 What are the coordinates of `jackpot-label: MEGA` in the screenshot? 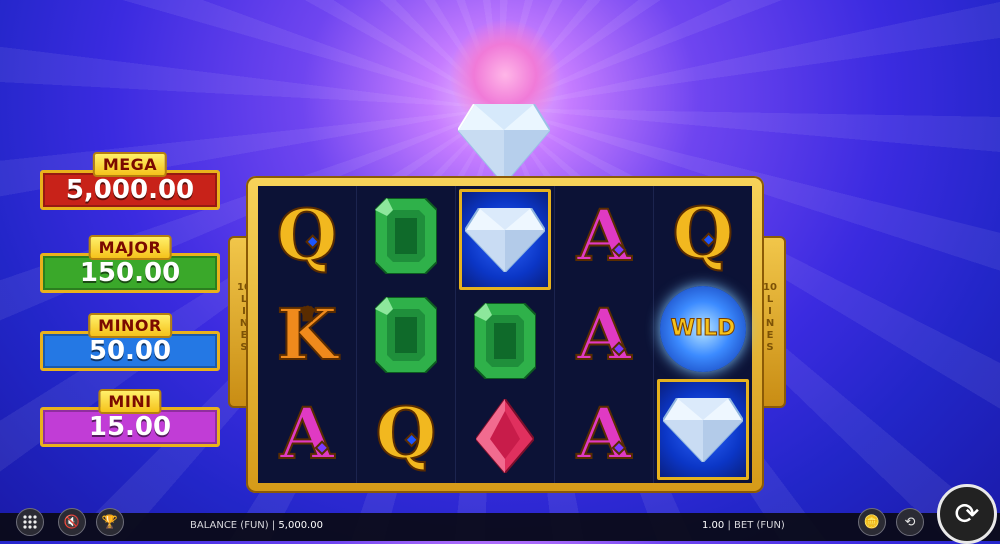 It's located at (130, 164).